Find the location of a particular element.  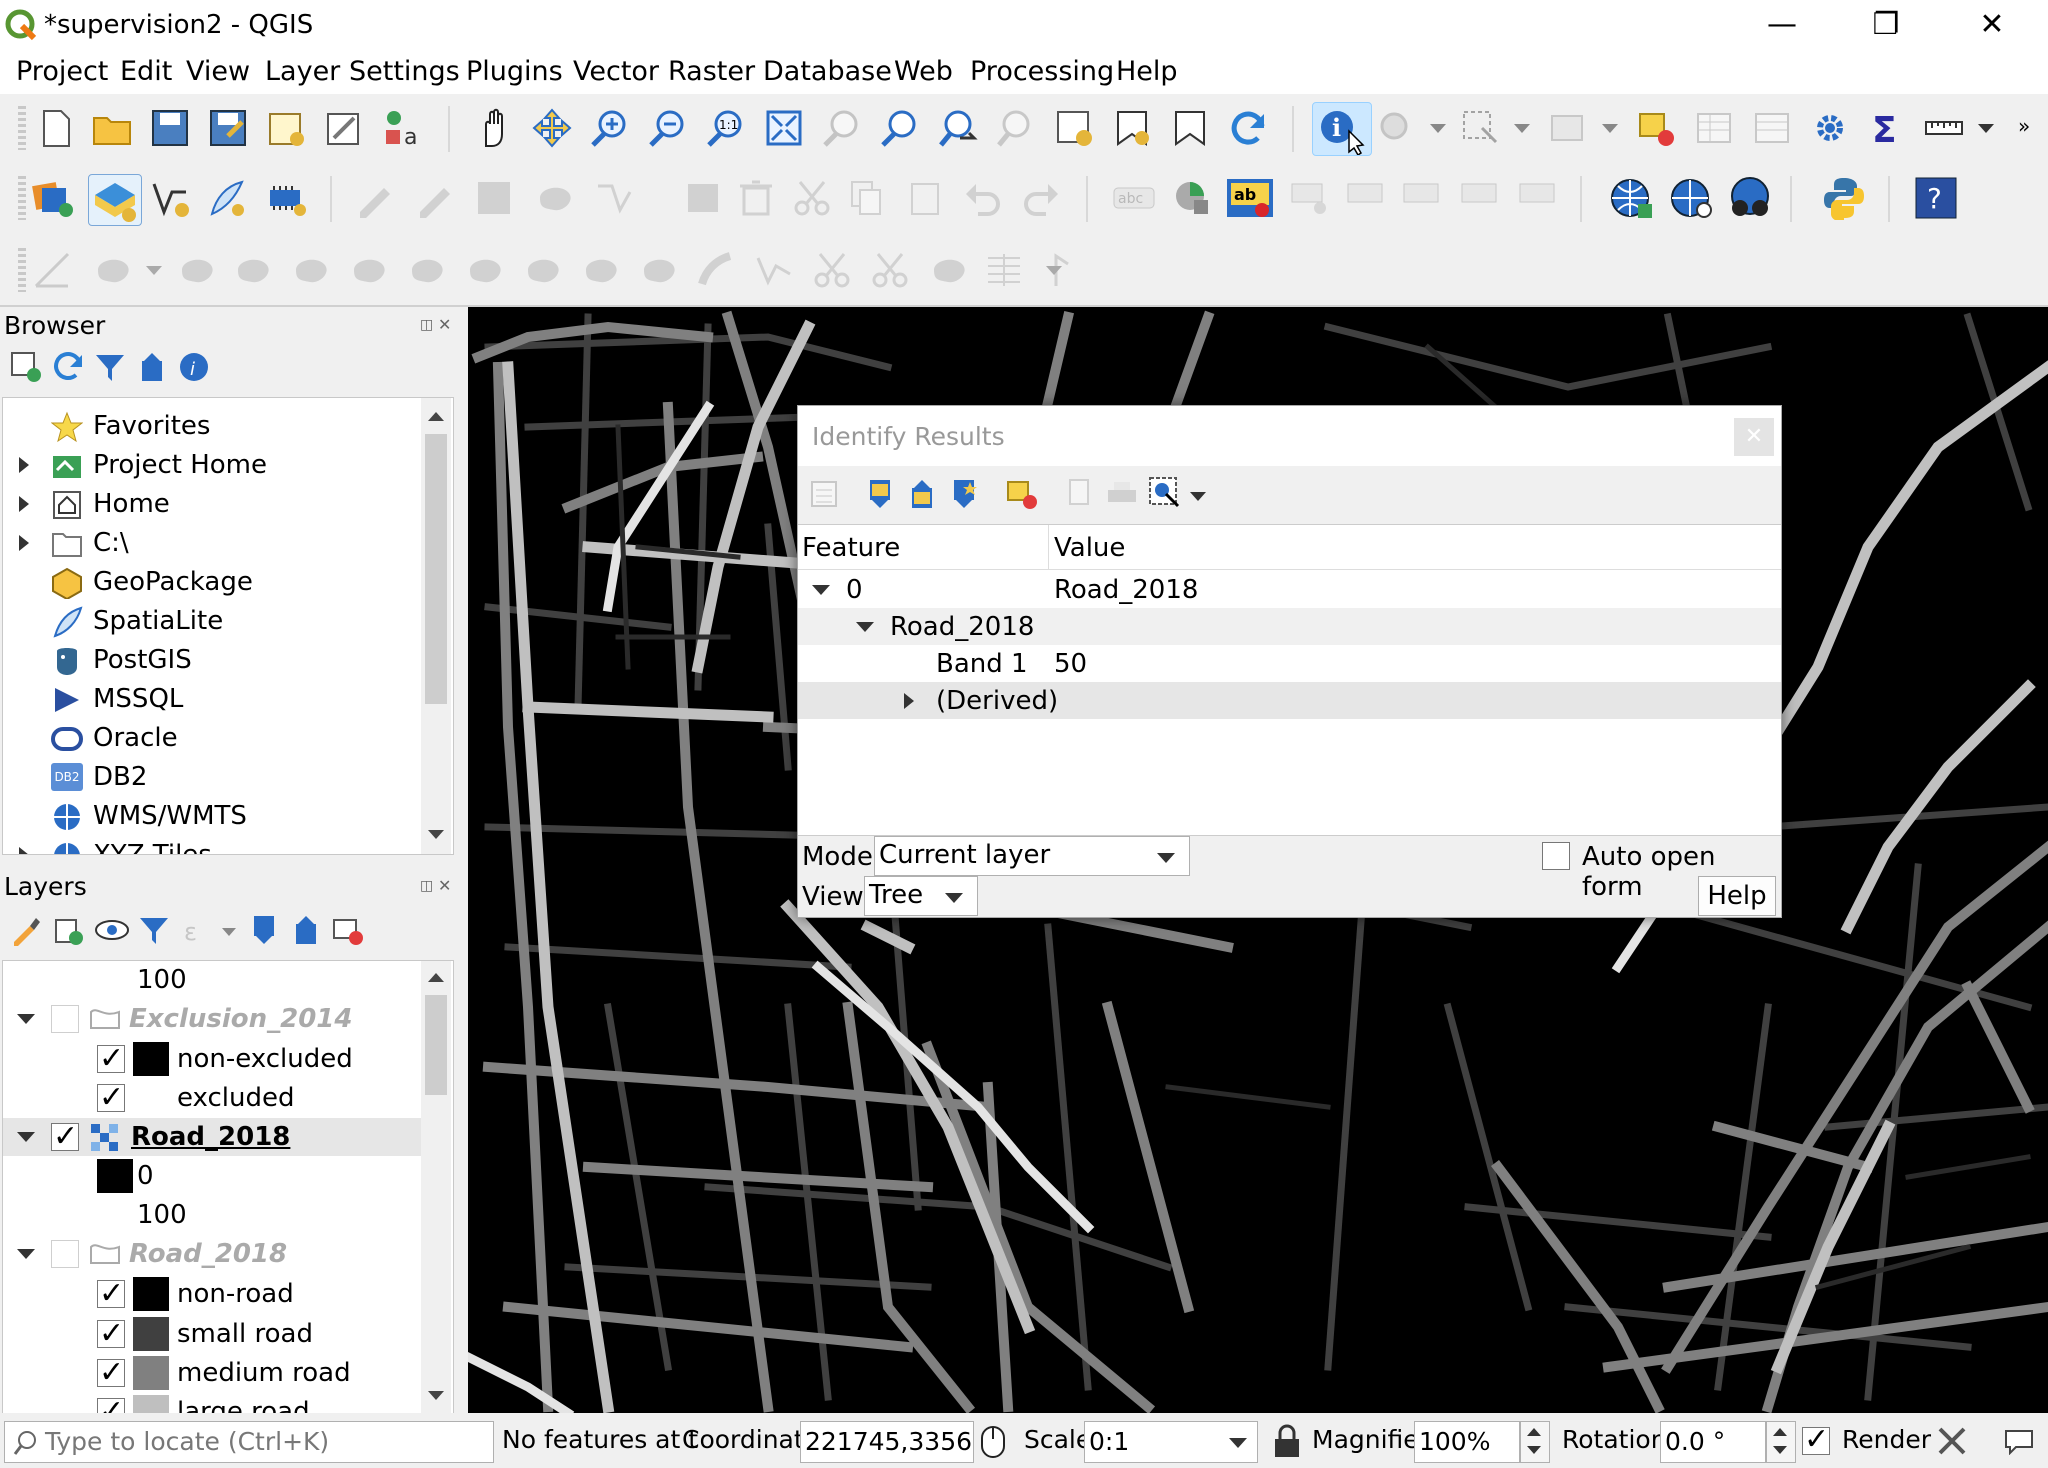

remove-layer-icon is located at coordinates (348, 930).